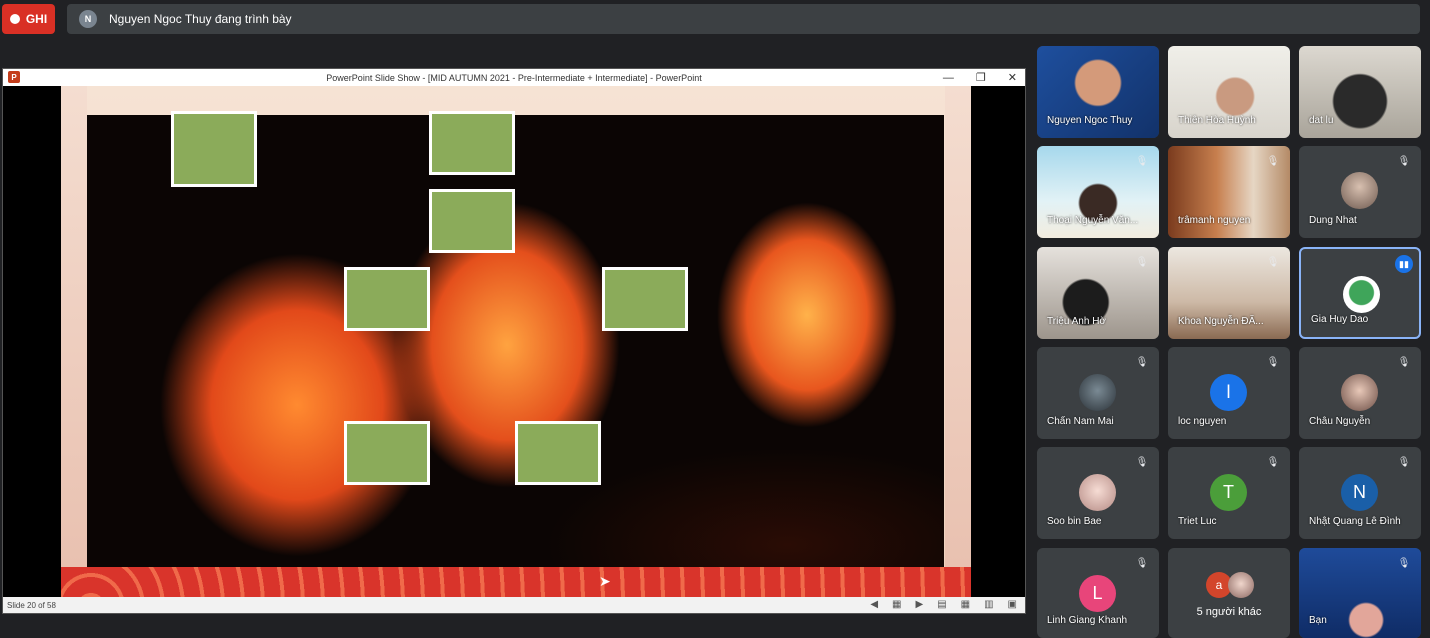 Image resolution: width=1430 pixels, height=638 pixels. I want to click on mouse-pointer-icon: ➤, so click(605, 581).